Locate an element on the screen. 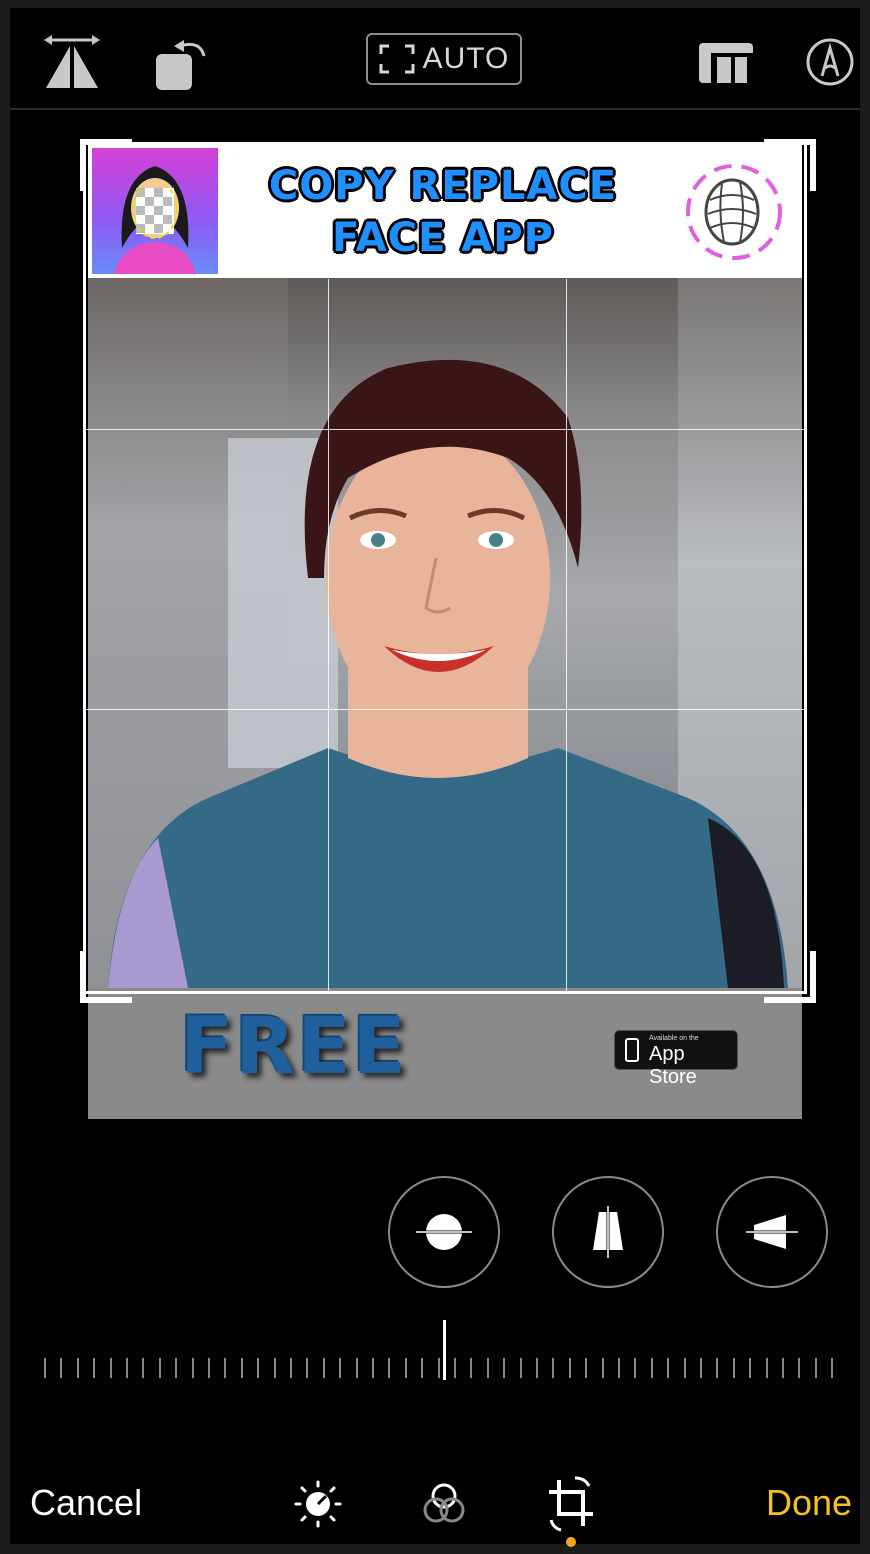  aspect-ratio-icon is located at coordinates (726, 62).